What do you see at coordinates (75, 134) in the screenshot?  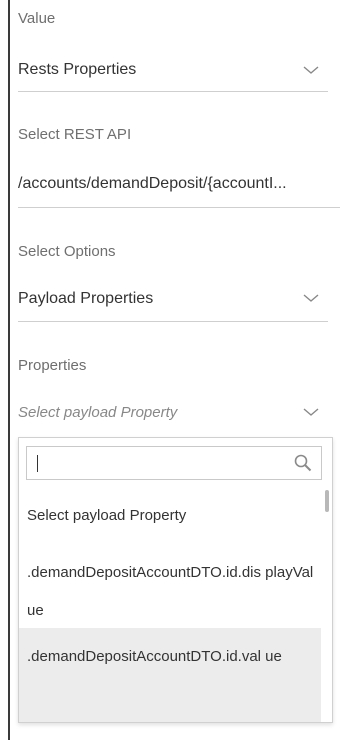 I see `rest-api-label: Select REST API` at bounding box center [75, 134].